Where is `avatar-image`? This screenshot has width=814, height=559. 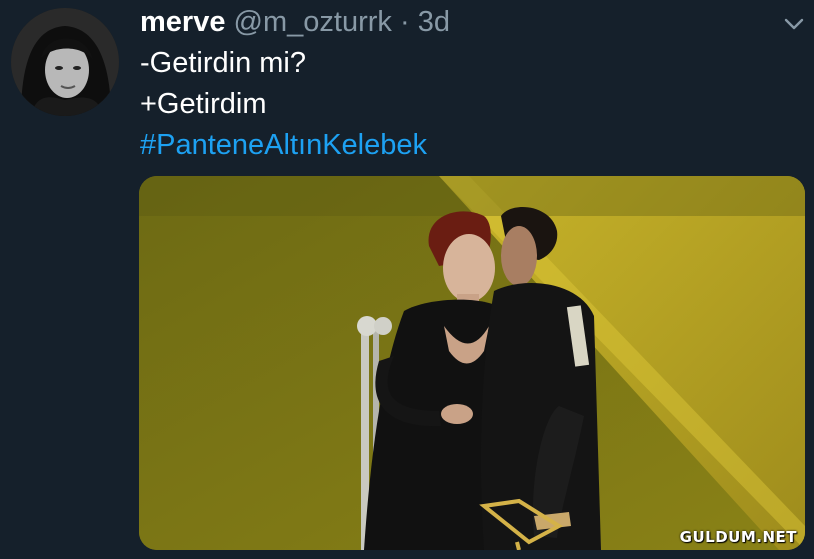 avatar-image is located at coordinates (65, 62).